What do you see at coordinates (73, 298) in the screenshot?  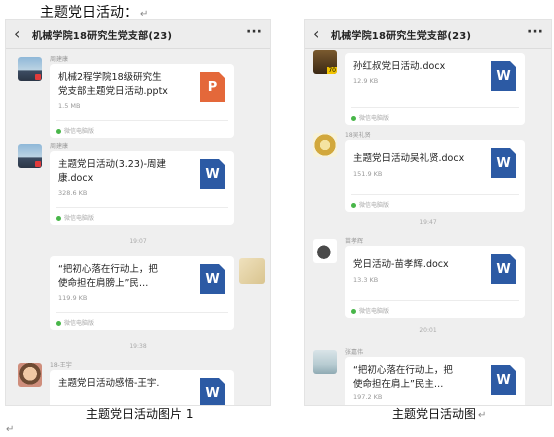 I see `file-size: 119.9 KB` at bounding box center [73, 298].